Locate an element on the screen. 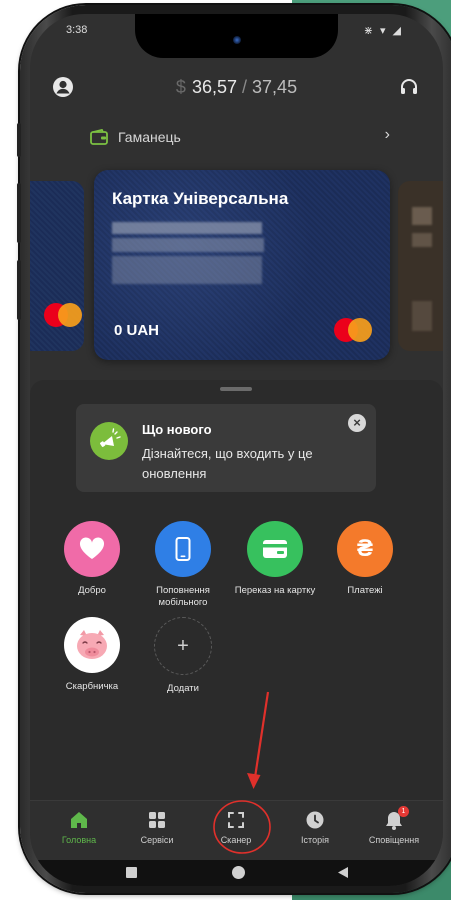 This screenshot has width=451, height=900. add-service-button: + Додати is located at coordinates (183, 656).